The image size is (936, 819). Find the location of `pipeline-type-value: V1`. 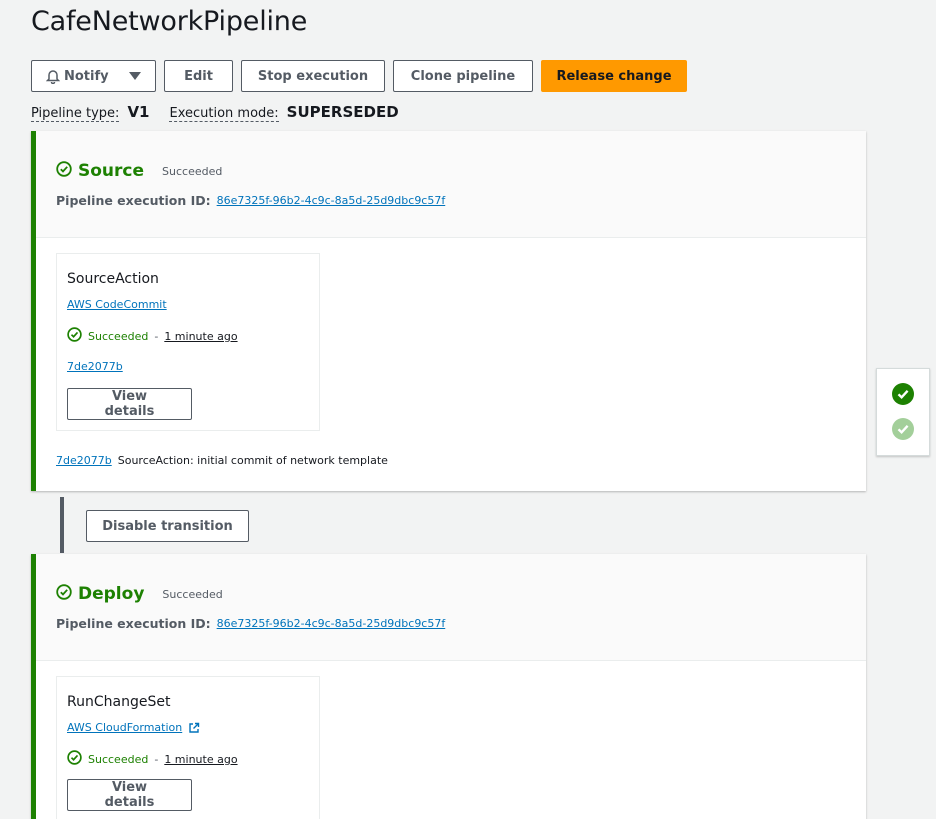

pipeline-type-value: V1 is located at coordinates (138, 112).